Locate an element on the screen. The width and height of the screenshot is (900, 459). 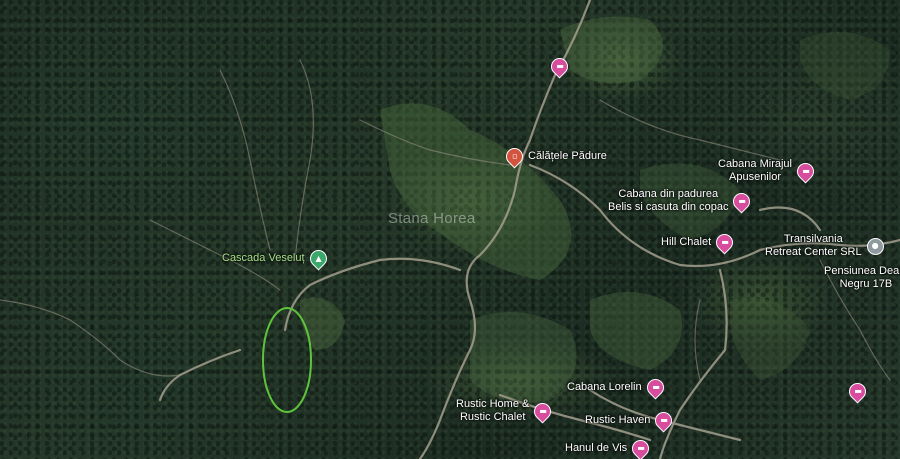
poi-hanul-de-vis: Hanul de Vis ▬ is located at coordinates (609, 447).